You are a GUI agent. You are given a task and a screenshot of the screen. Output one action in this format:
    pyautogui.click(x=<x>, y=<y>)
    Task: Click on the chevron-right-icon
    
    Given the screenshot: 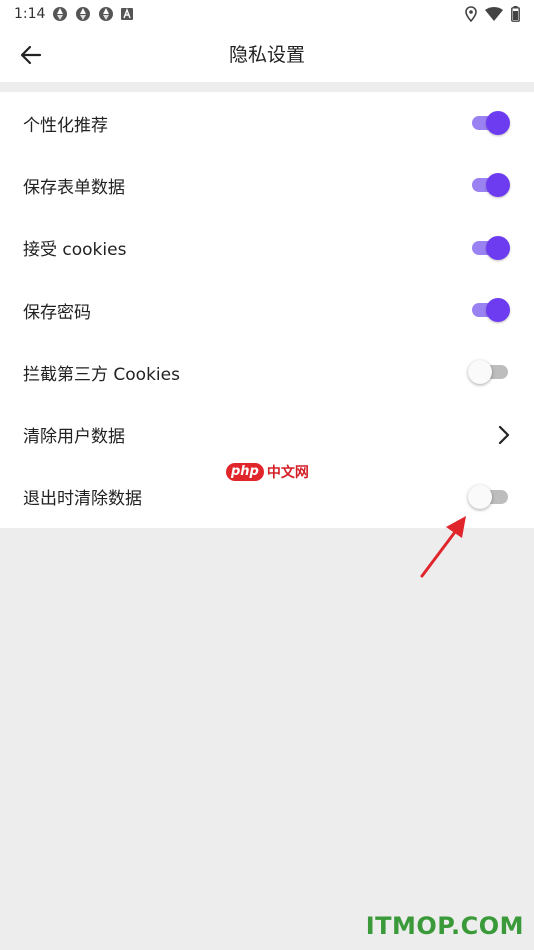 What is the action you would take?
    pyautogui.click(x=504, y=435)
    